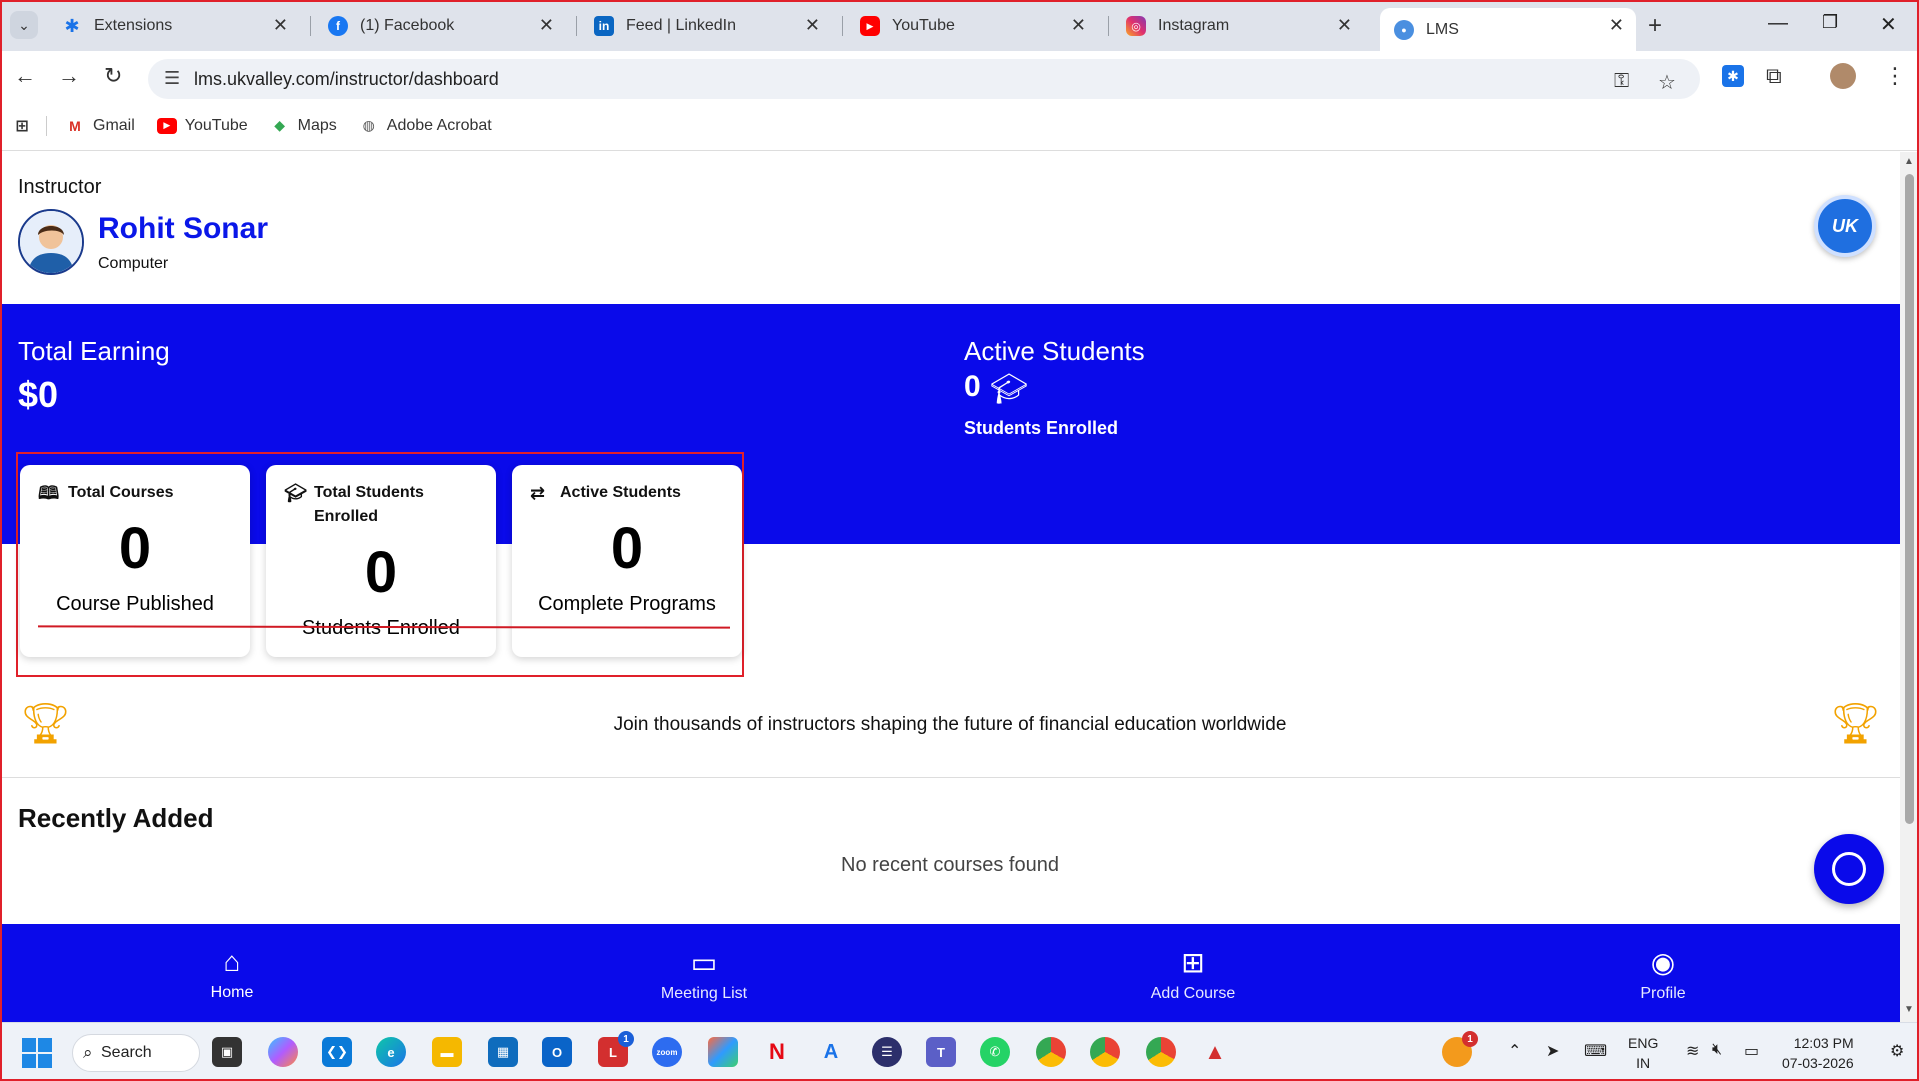 The width and height of the screenshot is (1919, 1081). I want to click on location-arrow-icon: ➤, so click(1552, 1051).